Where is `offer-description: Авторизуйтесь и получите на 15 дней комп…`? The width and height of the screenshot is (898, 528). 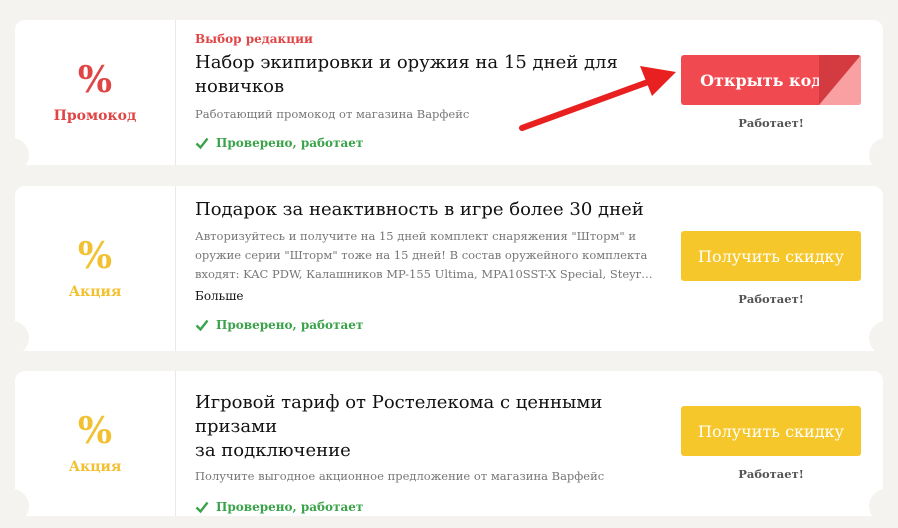
offer-description: Авторизуйтесь и получите на 15 дней комп… is located at coordinates (425, 255).